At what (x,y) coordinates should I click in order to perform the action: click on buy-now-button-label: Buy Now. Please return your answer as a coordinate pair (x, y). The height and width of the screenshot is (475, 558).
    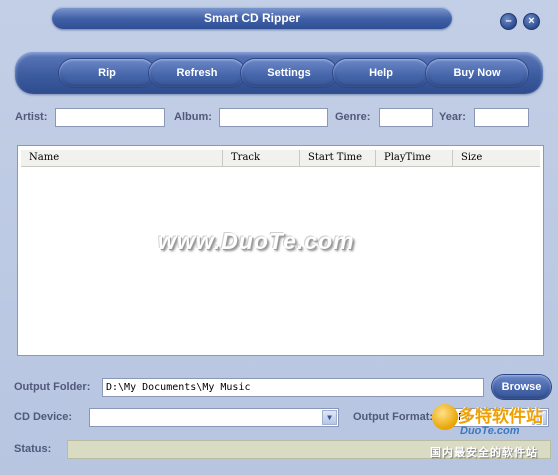
    Looking at the image, I should click on (477, 73).